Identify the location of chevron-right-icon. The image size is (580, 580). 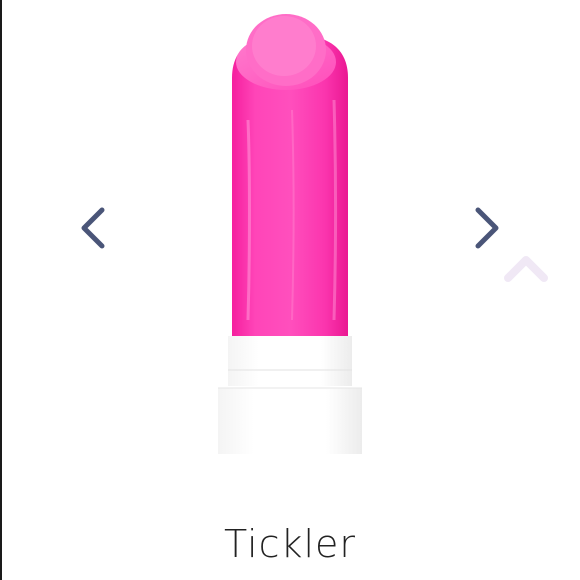
(487, 228).